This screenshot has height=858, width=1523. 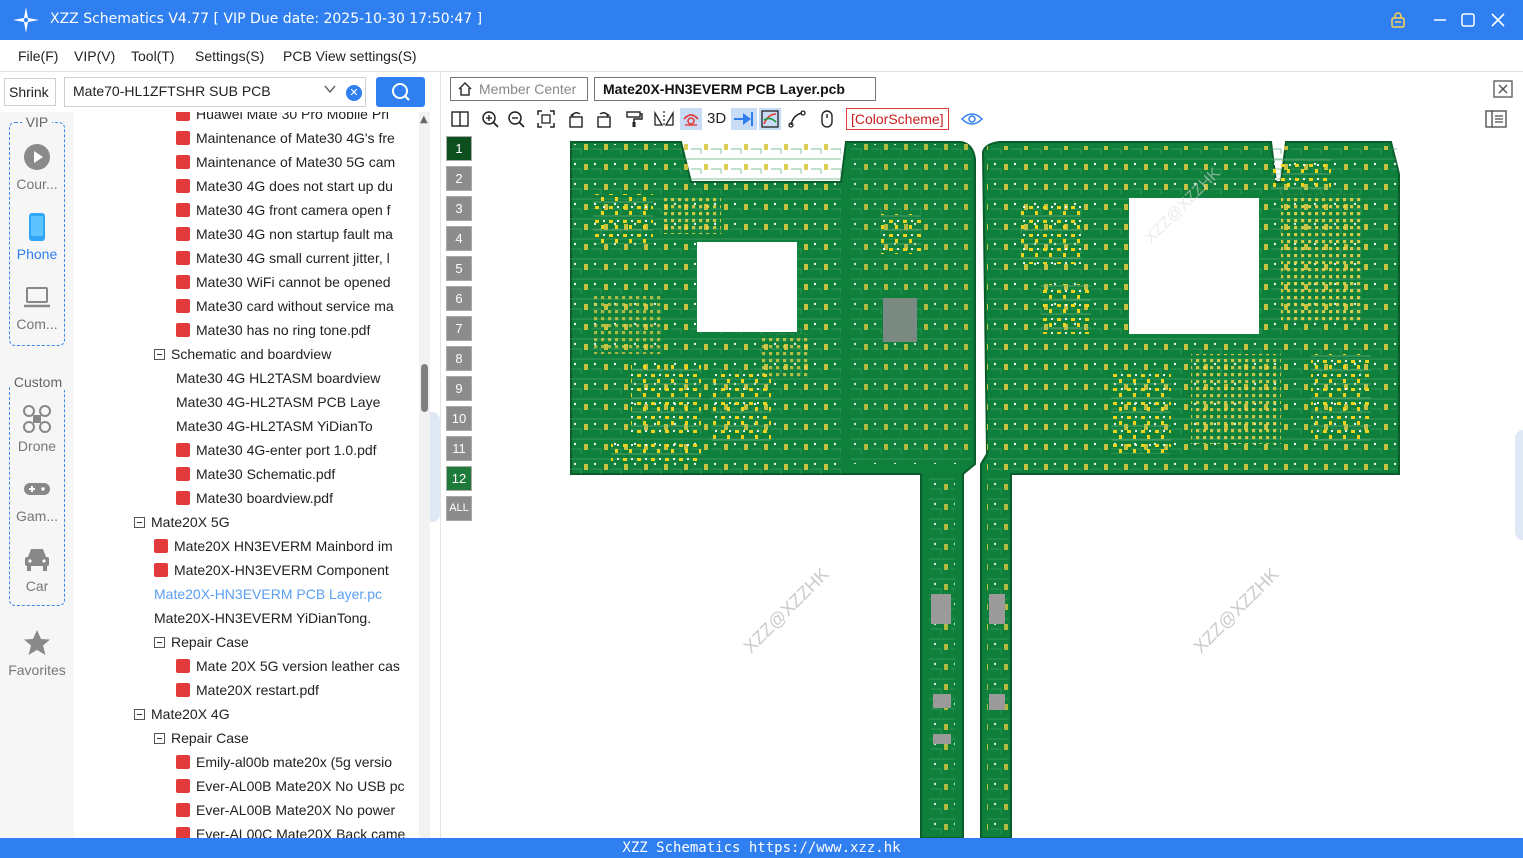 What do you see at coordinates (291, 498) in the screenshot?
I see `tree-file: Mate30 boardview.pdf` at bounding box center [291, 498].